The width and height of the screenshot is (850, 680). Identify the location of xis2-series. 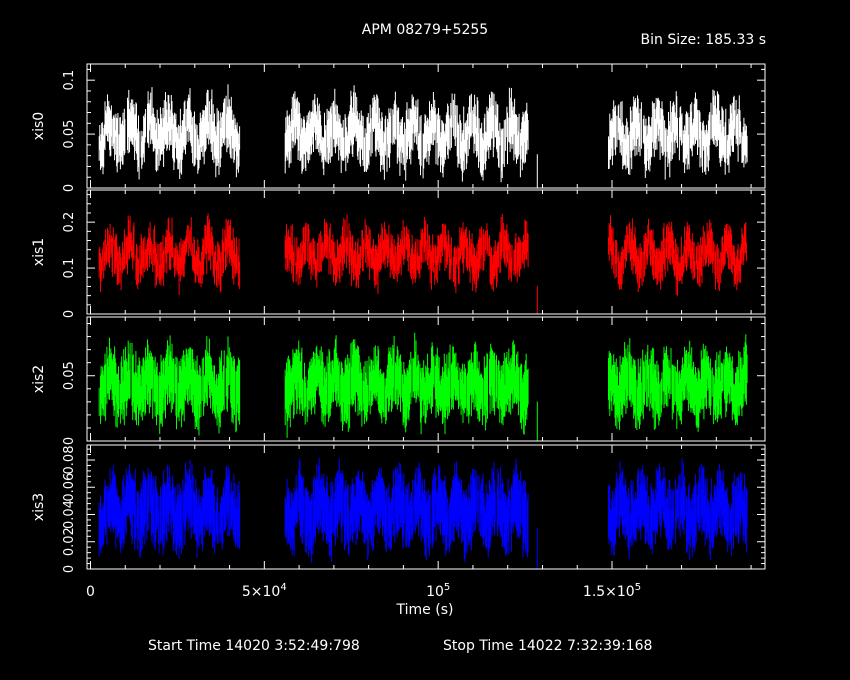
(423, 386).